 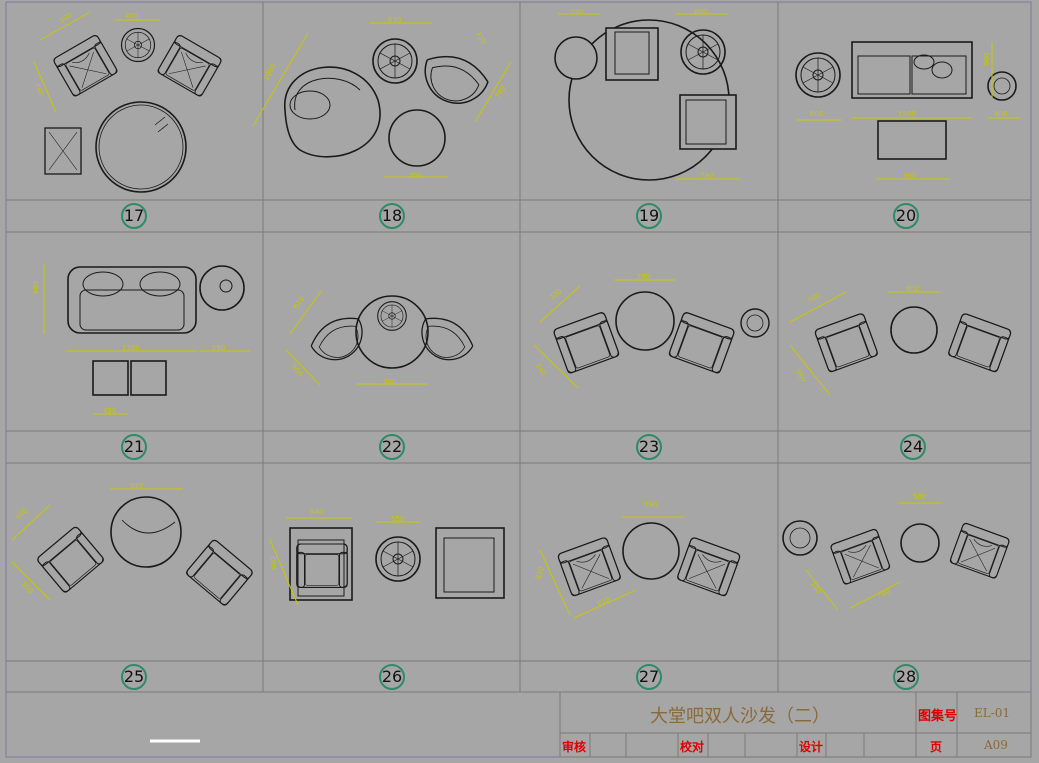 What do you see at coordinates (134, 216) in the screenshot?
I see `group-number-17: 17` at bounding box center [134, 216].